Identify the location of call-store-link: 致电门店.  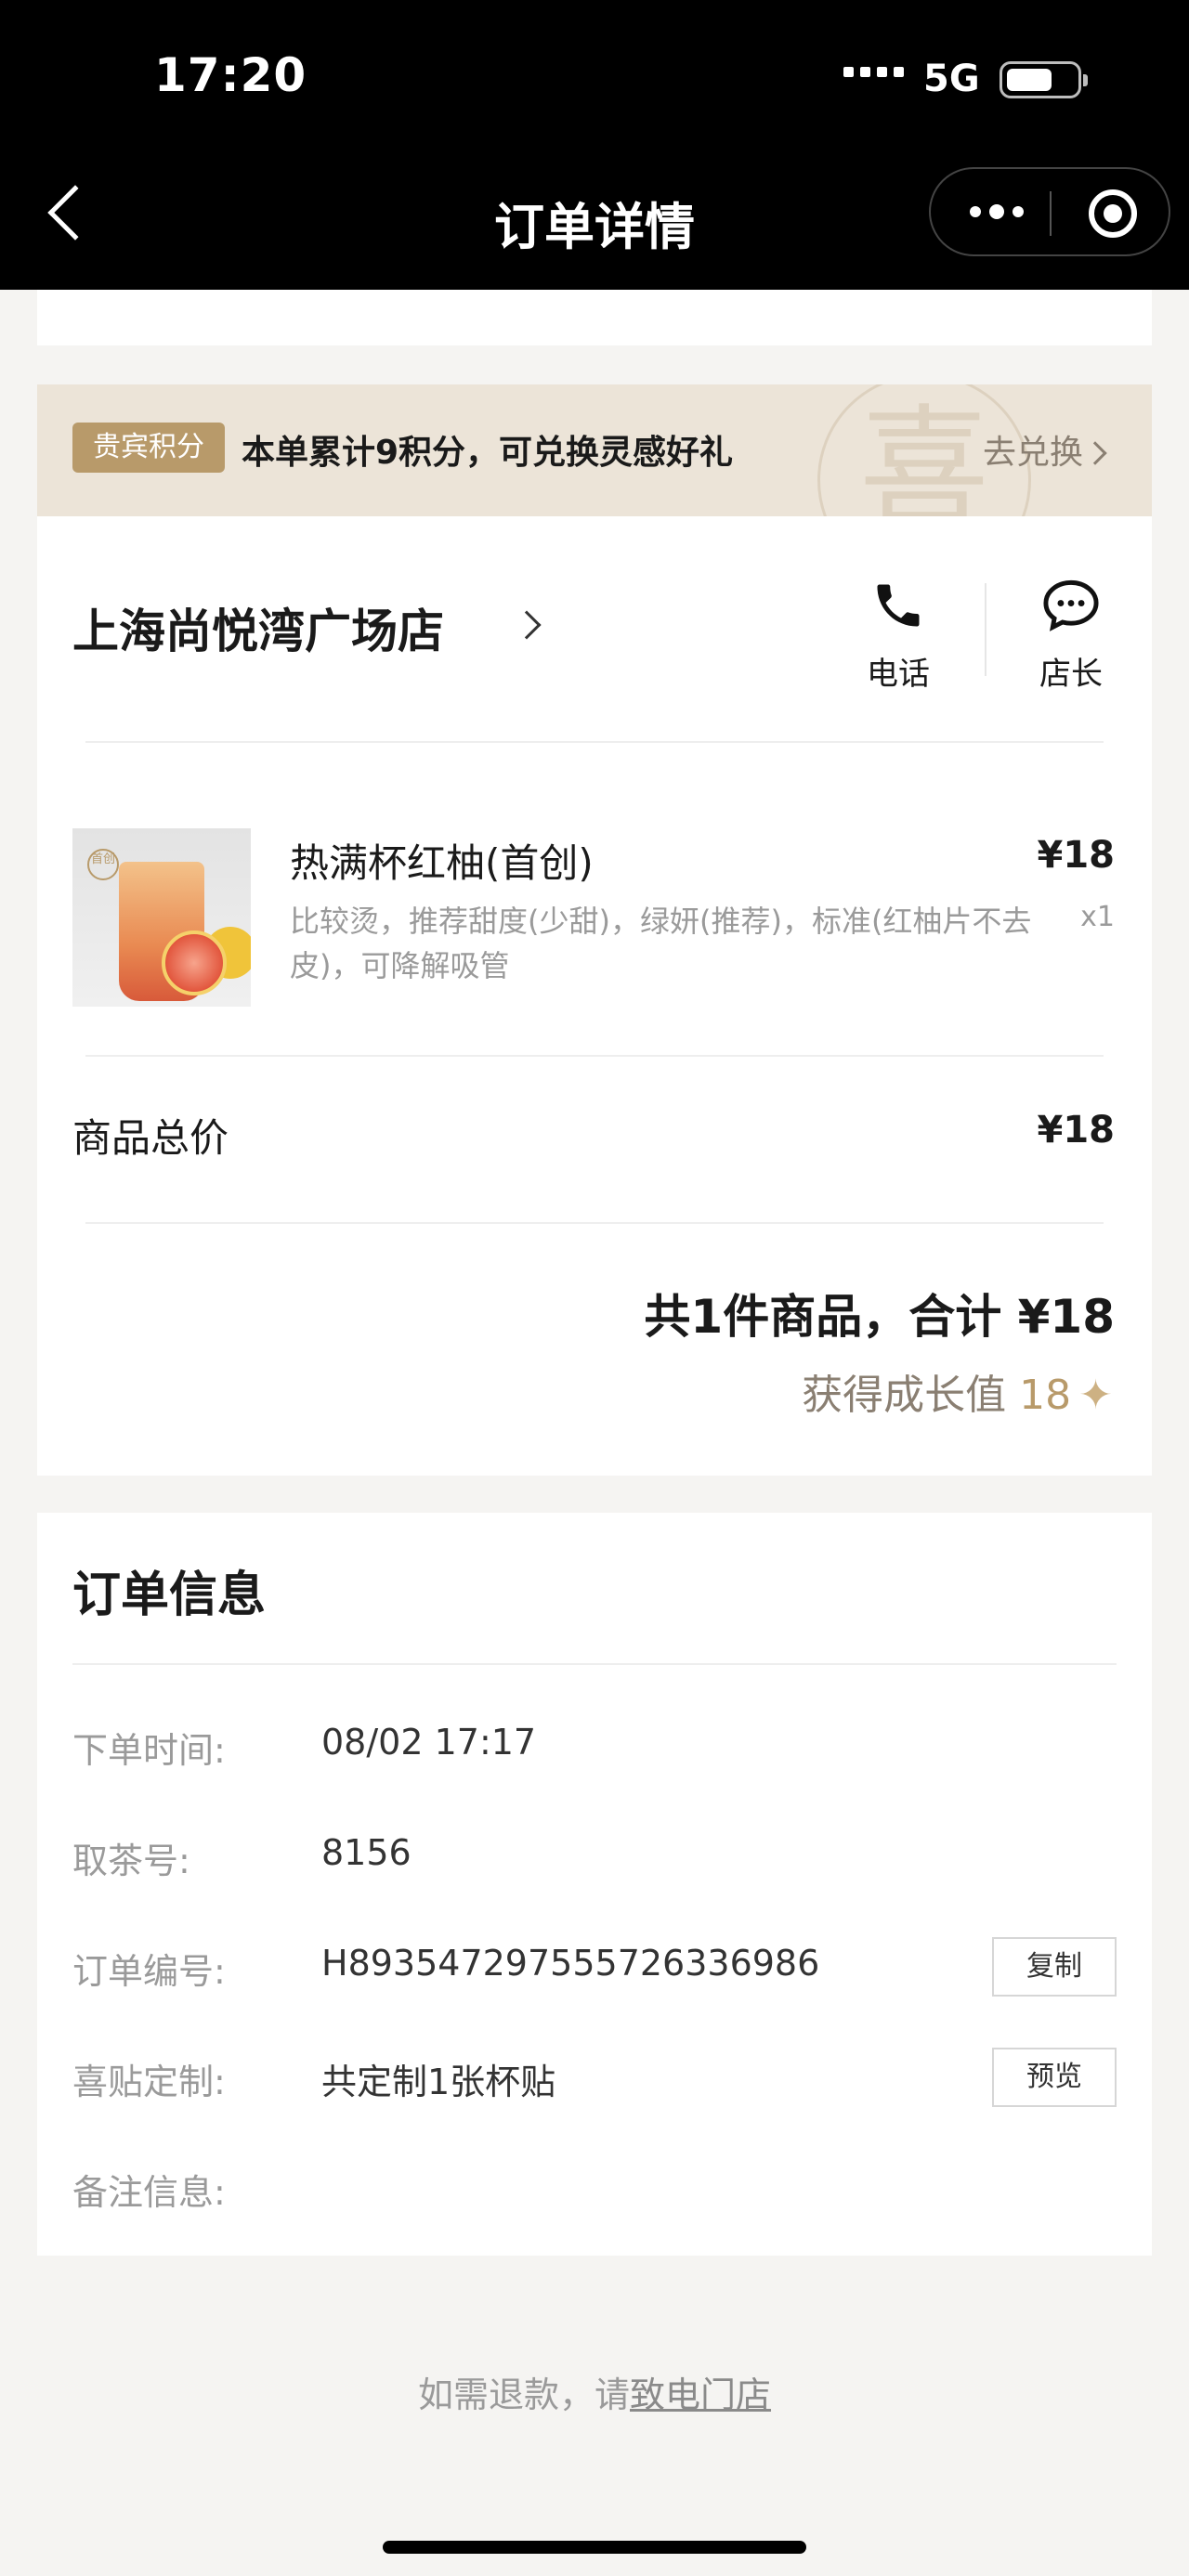
(700, 2394).